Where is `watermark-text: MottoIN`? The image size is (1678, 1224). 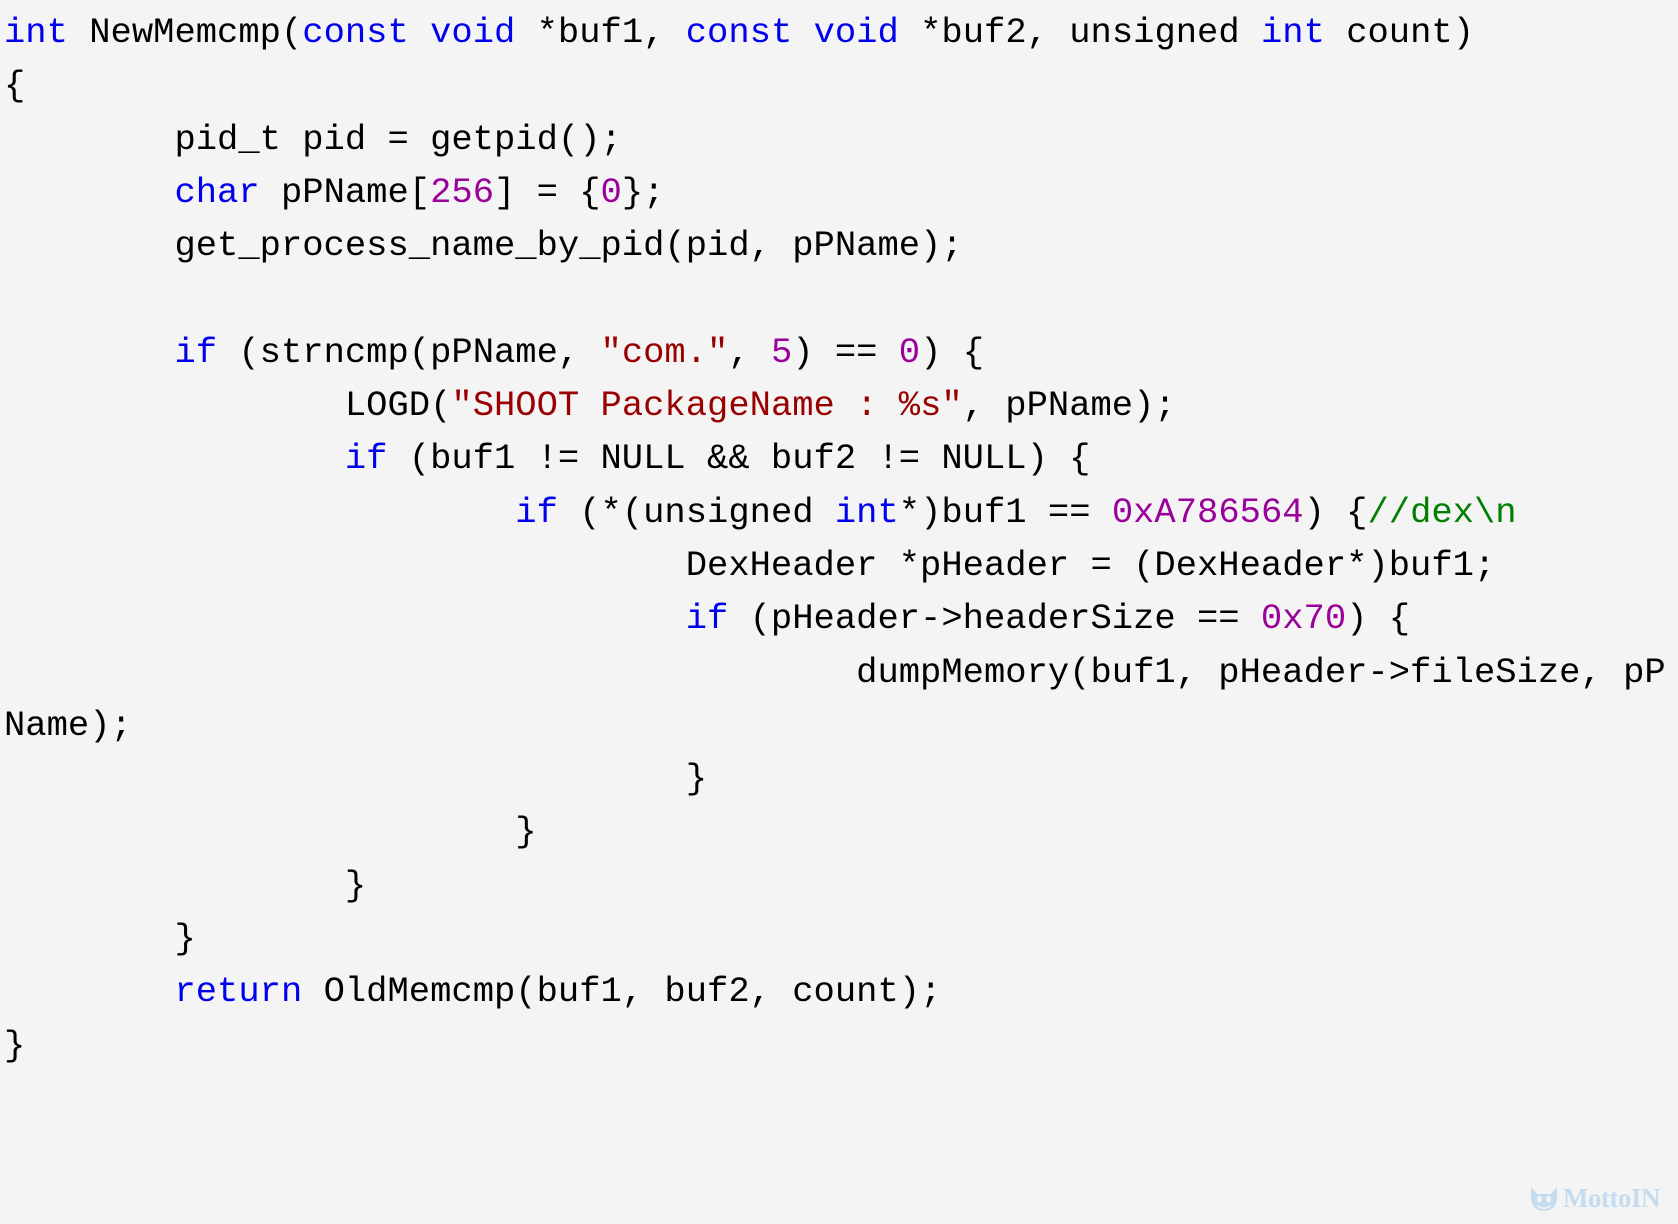
watermark-text: MottoIN is located at coordinates (1611, 1198).